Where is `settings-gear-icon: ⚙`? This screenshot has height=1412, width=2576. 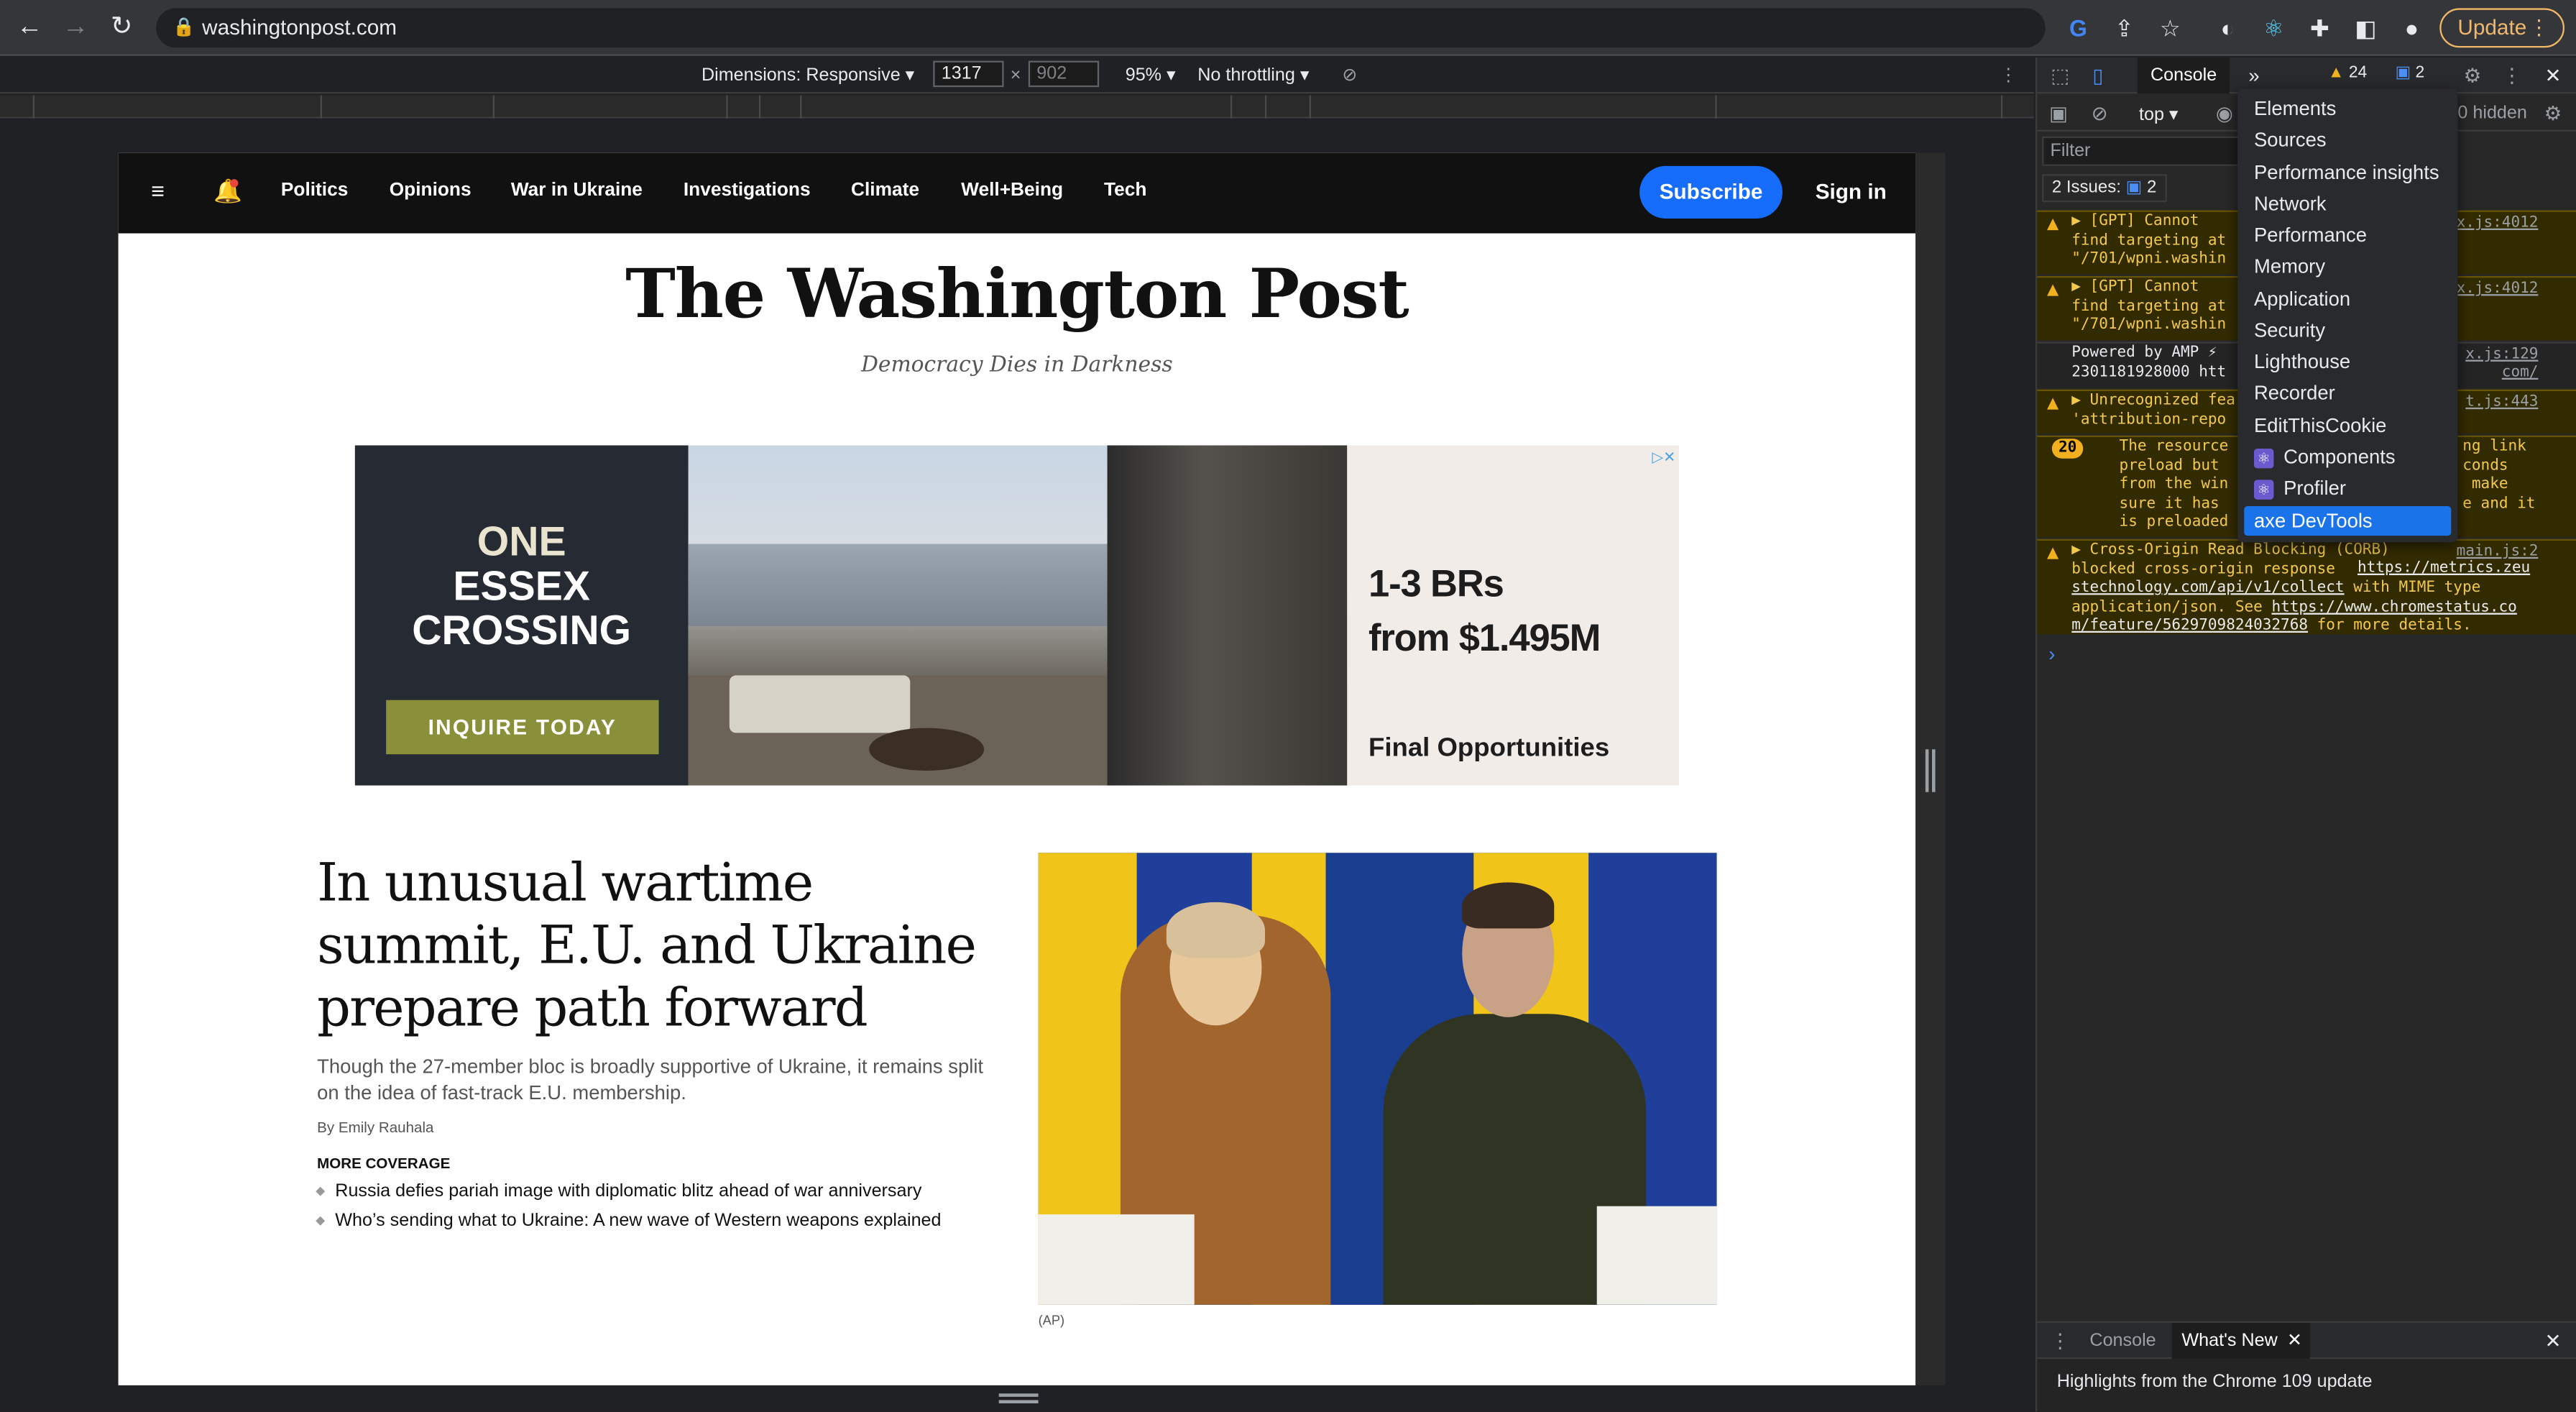 settings-gear-icon: ⚙ is located at coordinates (2473, 76).